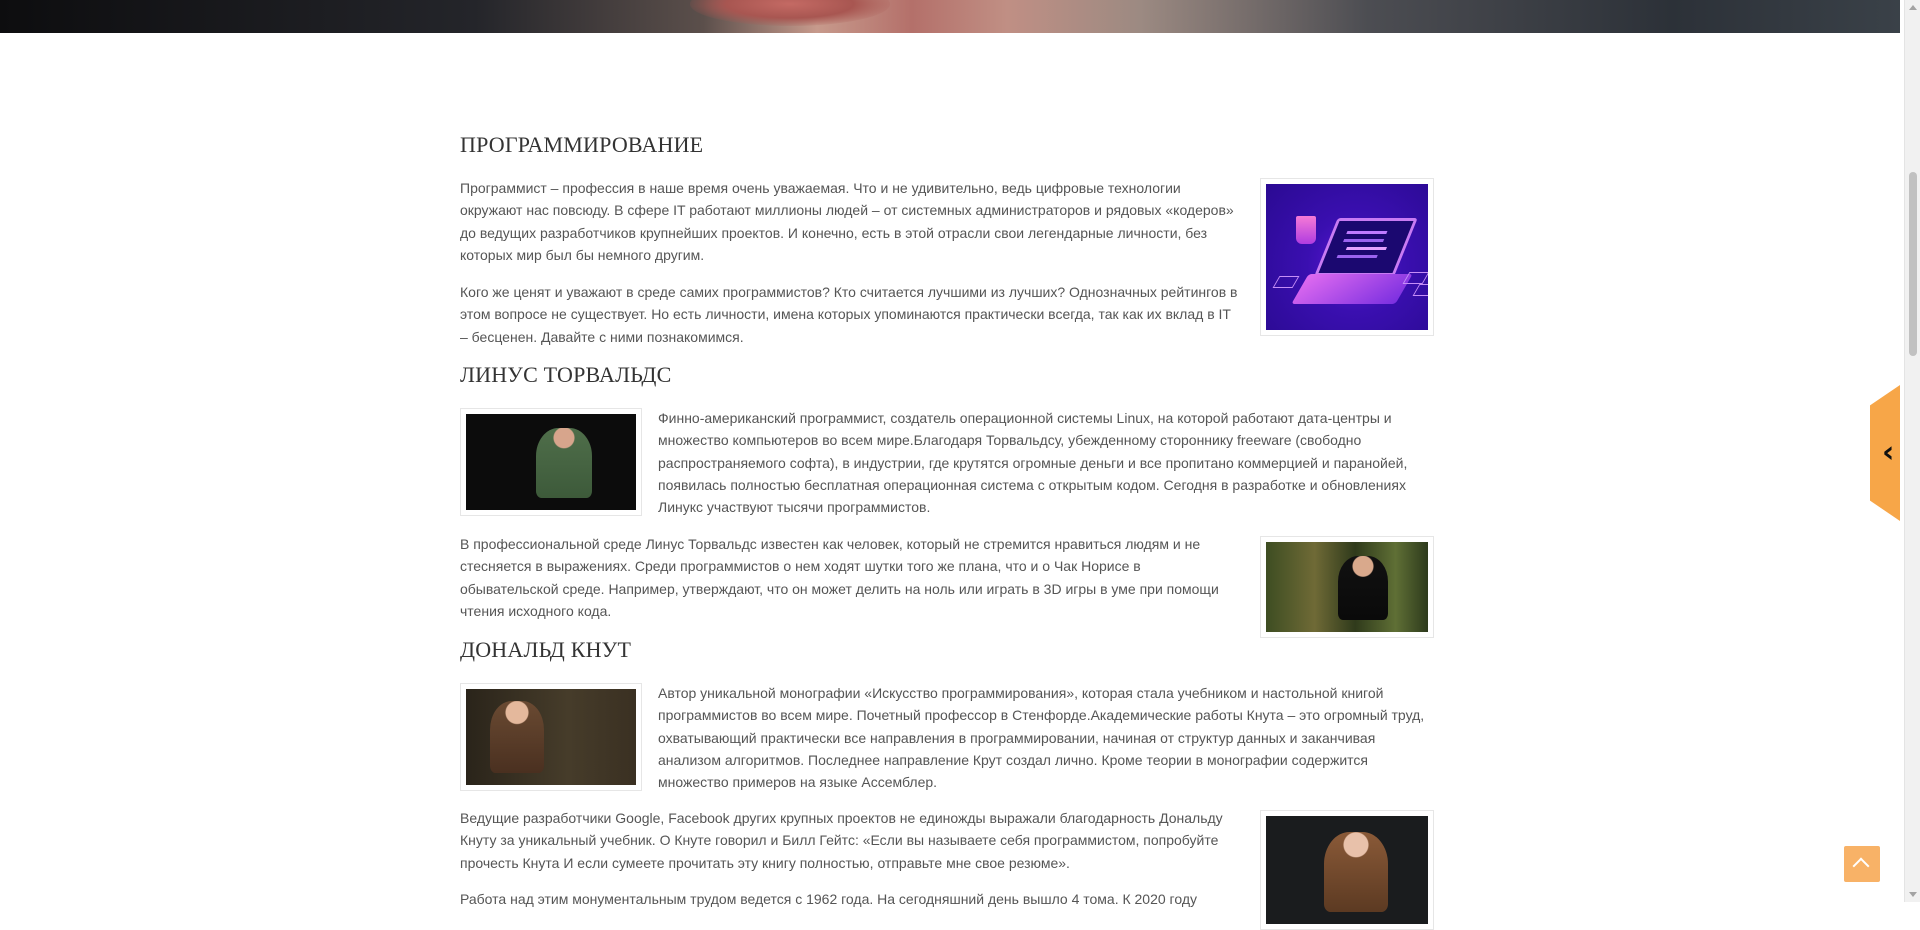  What do you see at coordinates (582, 144) in the screenshot?
I see `heading-programming: ПРОГРАММИРОВАНИЕ` at bounding box center [582, 144].